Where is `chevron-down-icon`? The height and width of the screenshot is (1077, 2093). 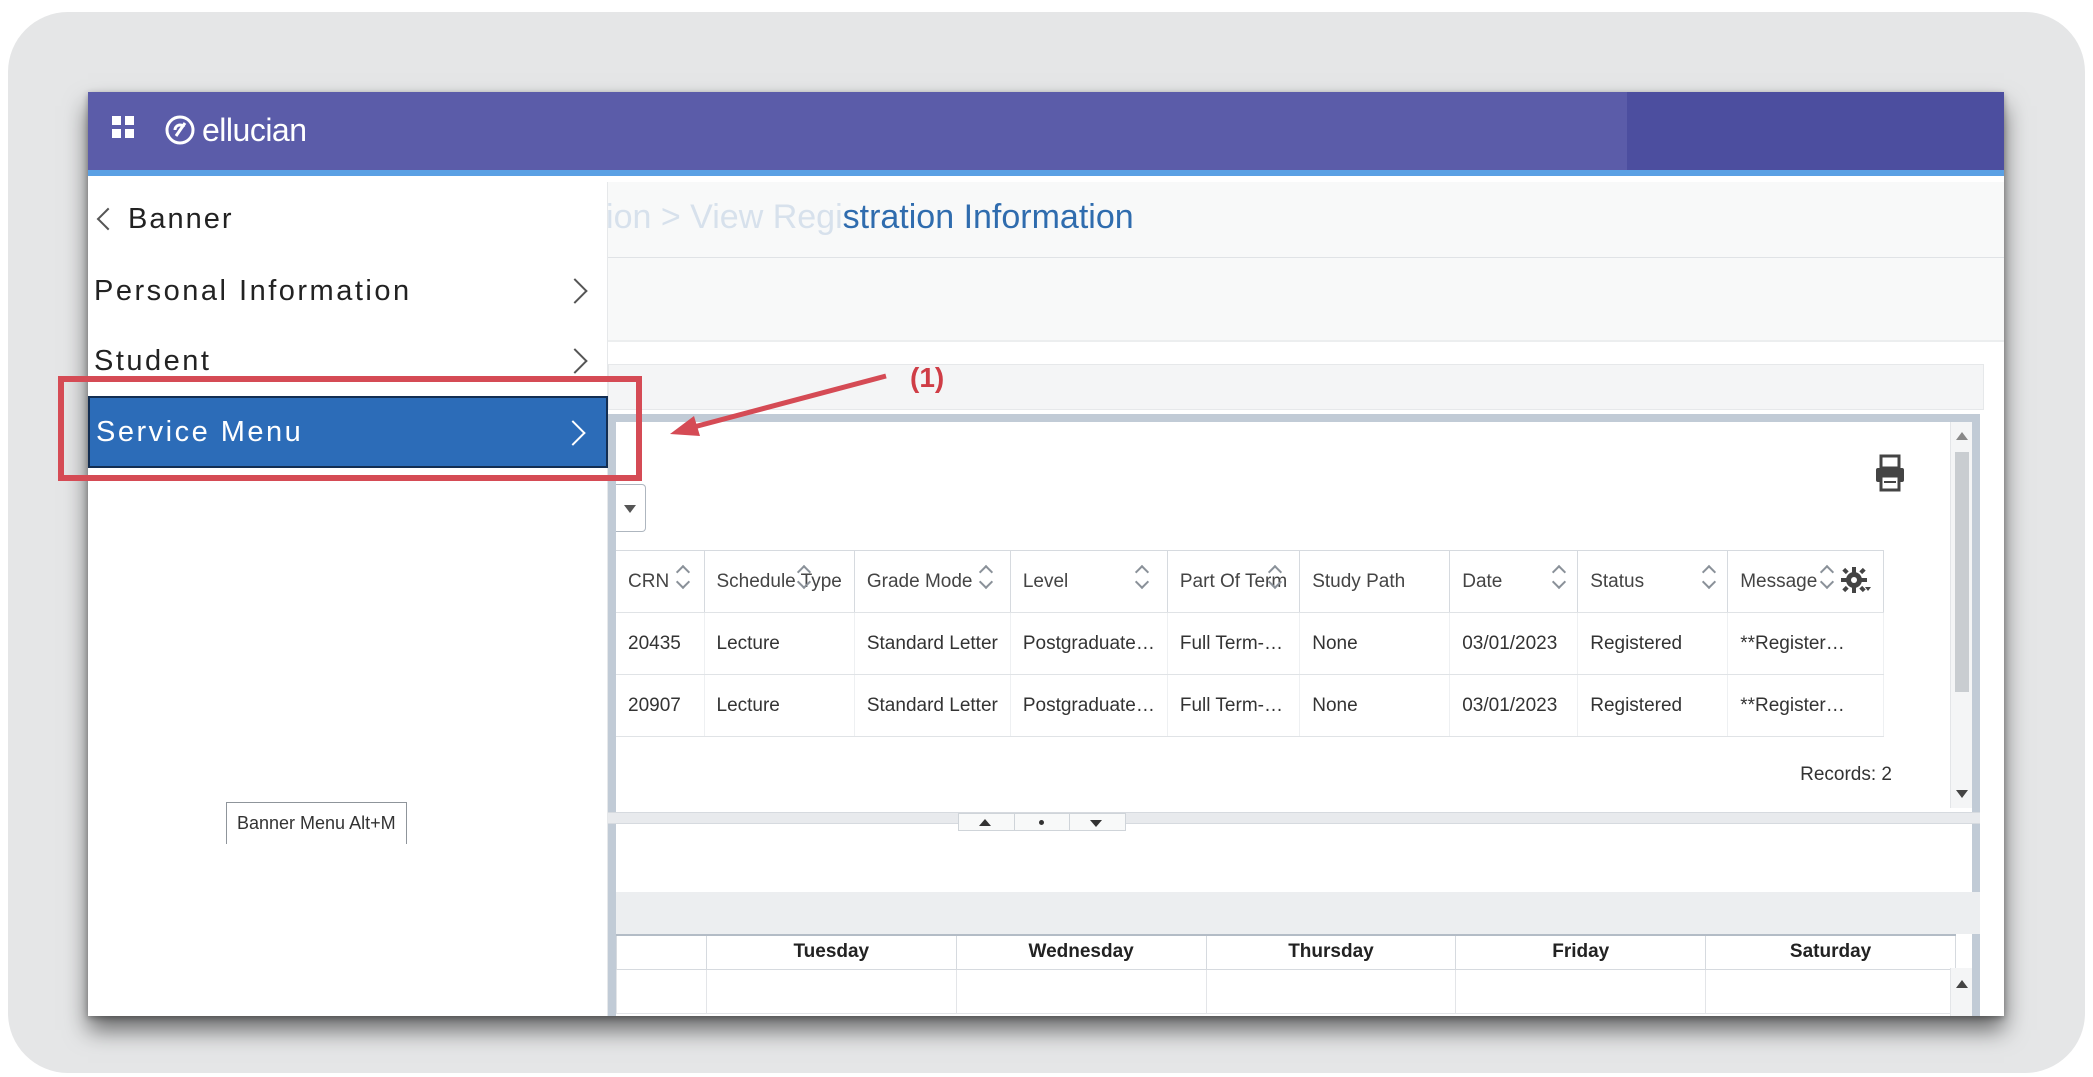 chevron-down-icon is located at coordinates (630, 509).